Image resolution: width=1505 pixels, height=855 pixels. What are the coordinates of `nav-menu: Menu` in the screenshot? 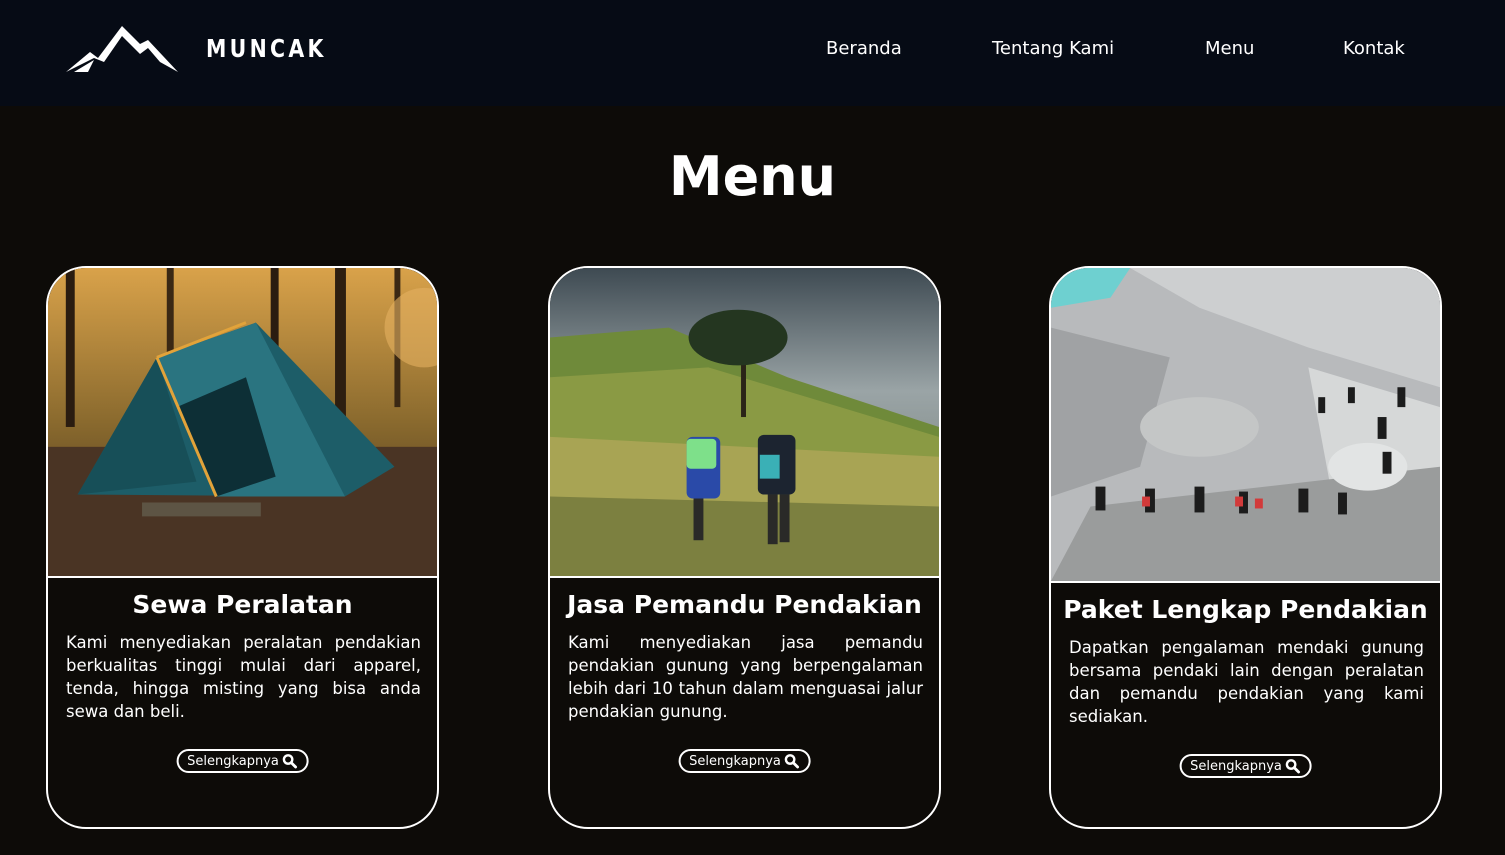 It's located at (1229, 48).